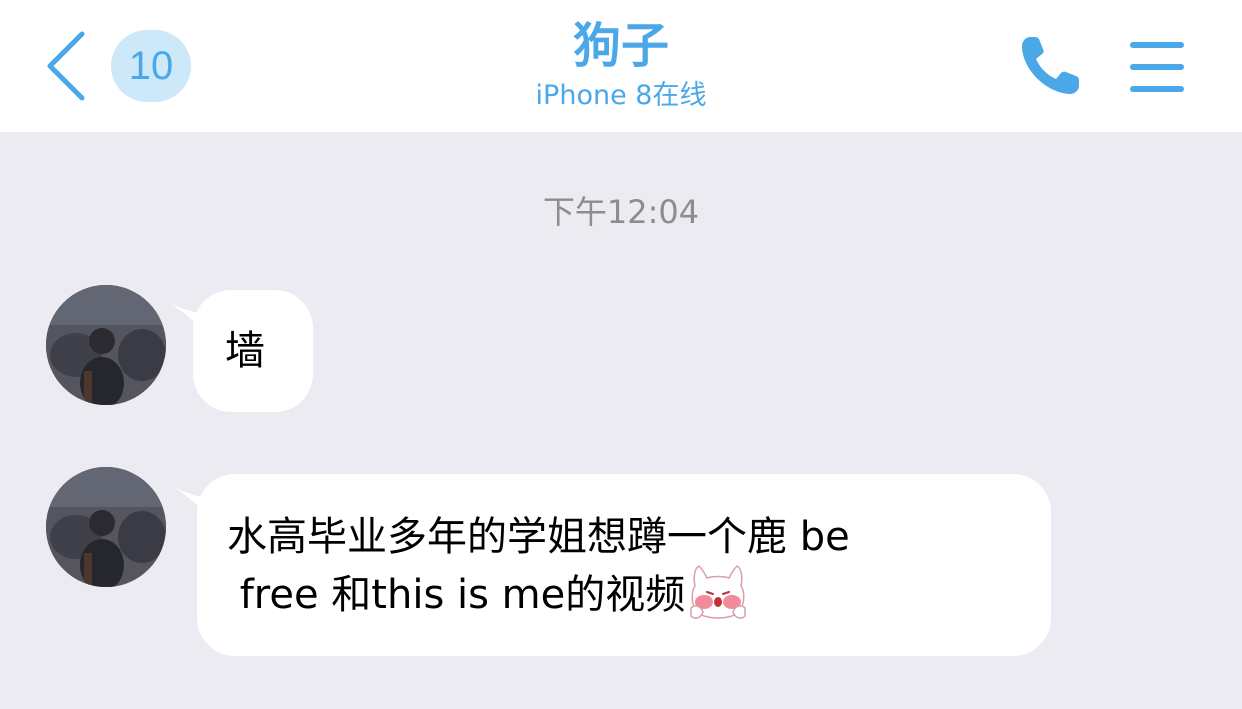 This screenshot has width=1242, height=709. I want to click on back-button, so click(68, 66).